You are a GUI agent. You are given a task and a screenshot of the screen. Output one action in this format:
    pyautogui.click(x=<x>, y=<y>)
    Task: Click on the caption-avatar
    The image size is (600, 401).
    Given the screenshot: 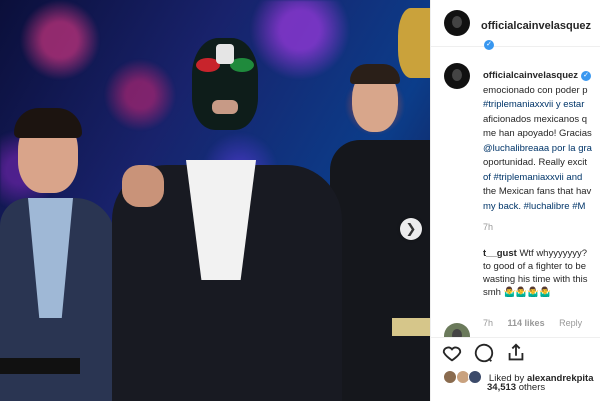 What is the action you would take?
    pyautogui.click(x=457, y=76)
    